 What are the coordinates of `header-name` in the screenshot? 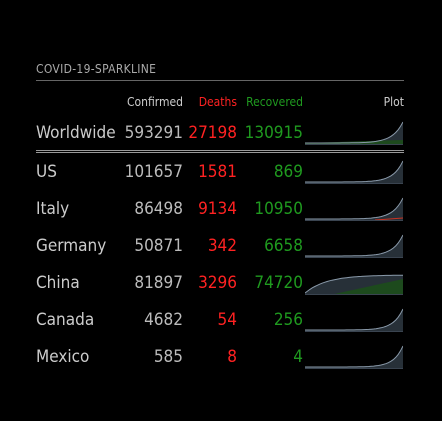 It's located at (78, 98).